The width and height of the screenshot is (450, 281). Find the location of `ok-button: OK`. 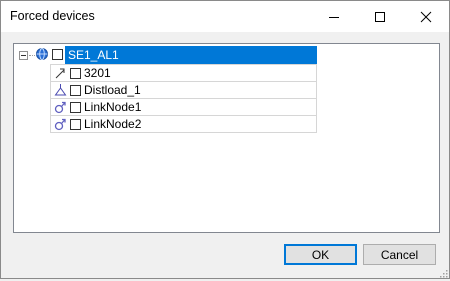

ok-button: OK is located at coordinates (320, 254).